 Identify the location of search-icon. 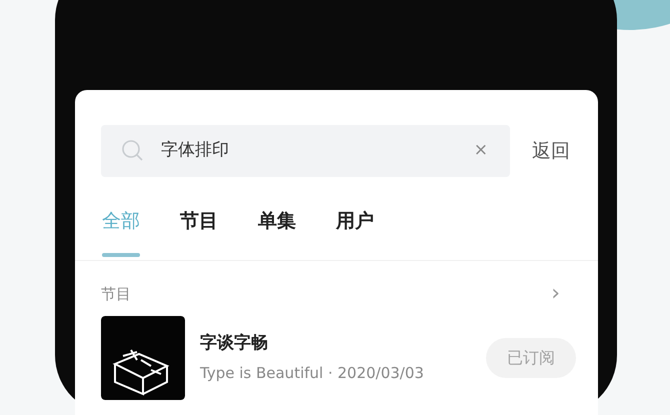
(133, 151).